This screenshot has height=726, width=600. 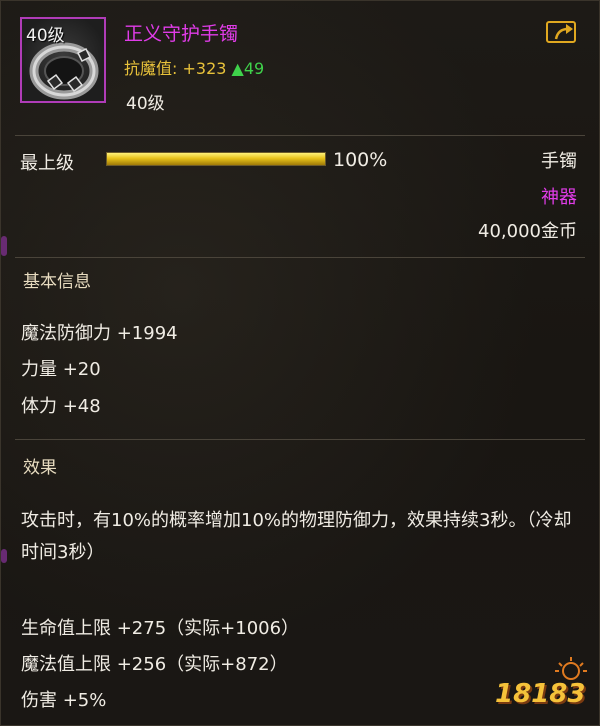 I want to click on basic-info-title: 基本信息, so click(x=57, y=282).